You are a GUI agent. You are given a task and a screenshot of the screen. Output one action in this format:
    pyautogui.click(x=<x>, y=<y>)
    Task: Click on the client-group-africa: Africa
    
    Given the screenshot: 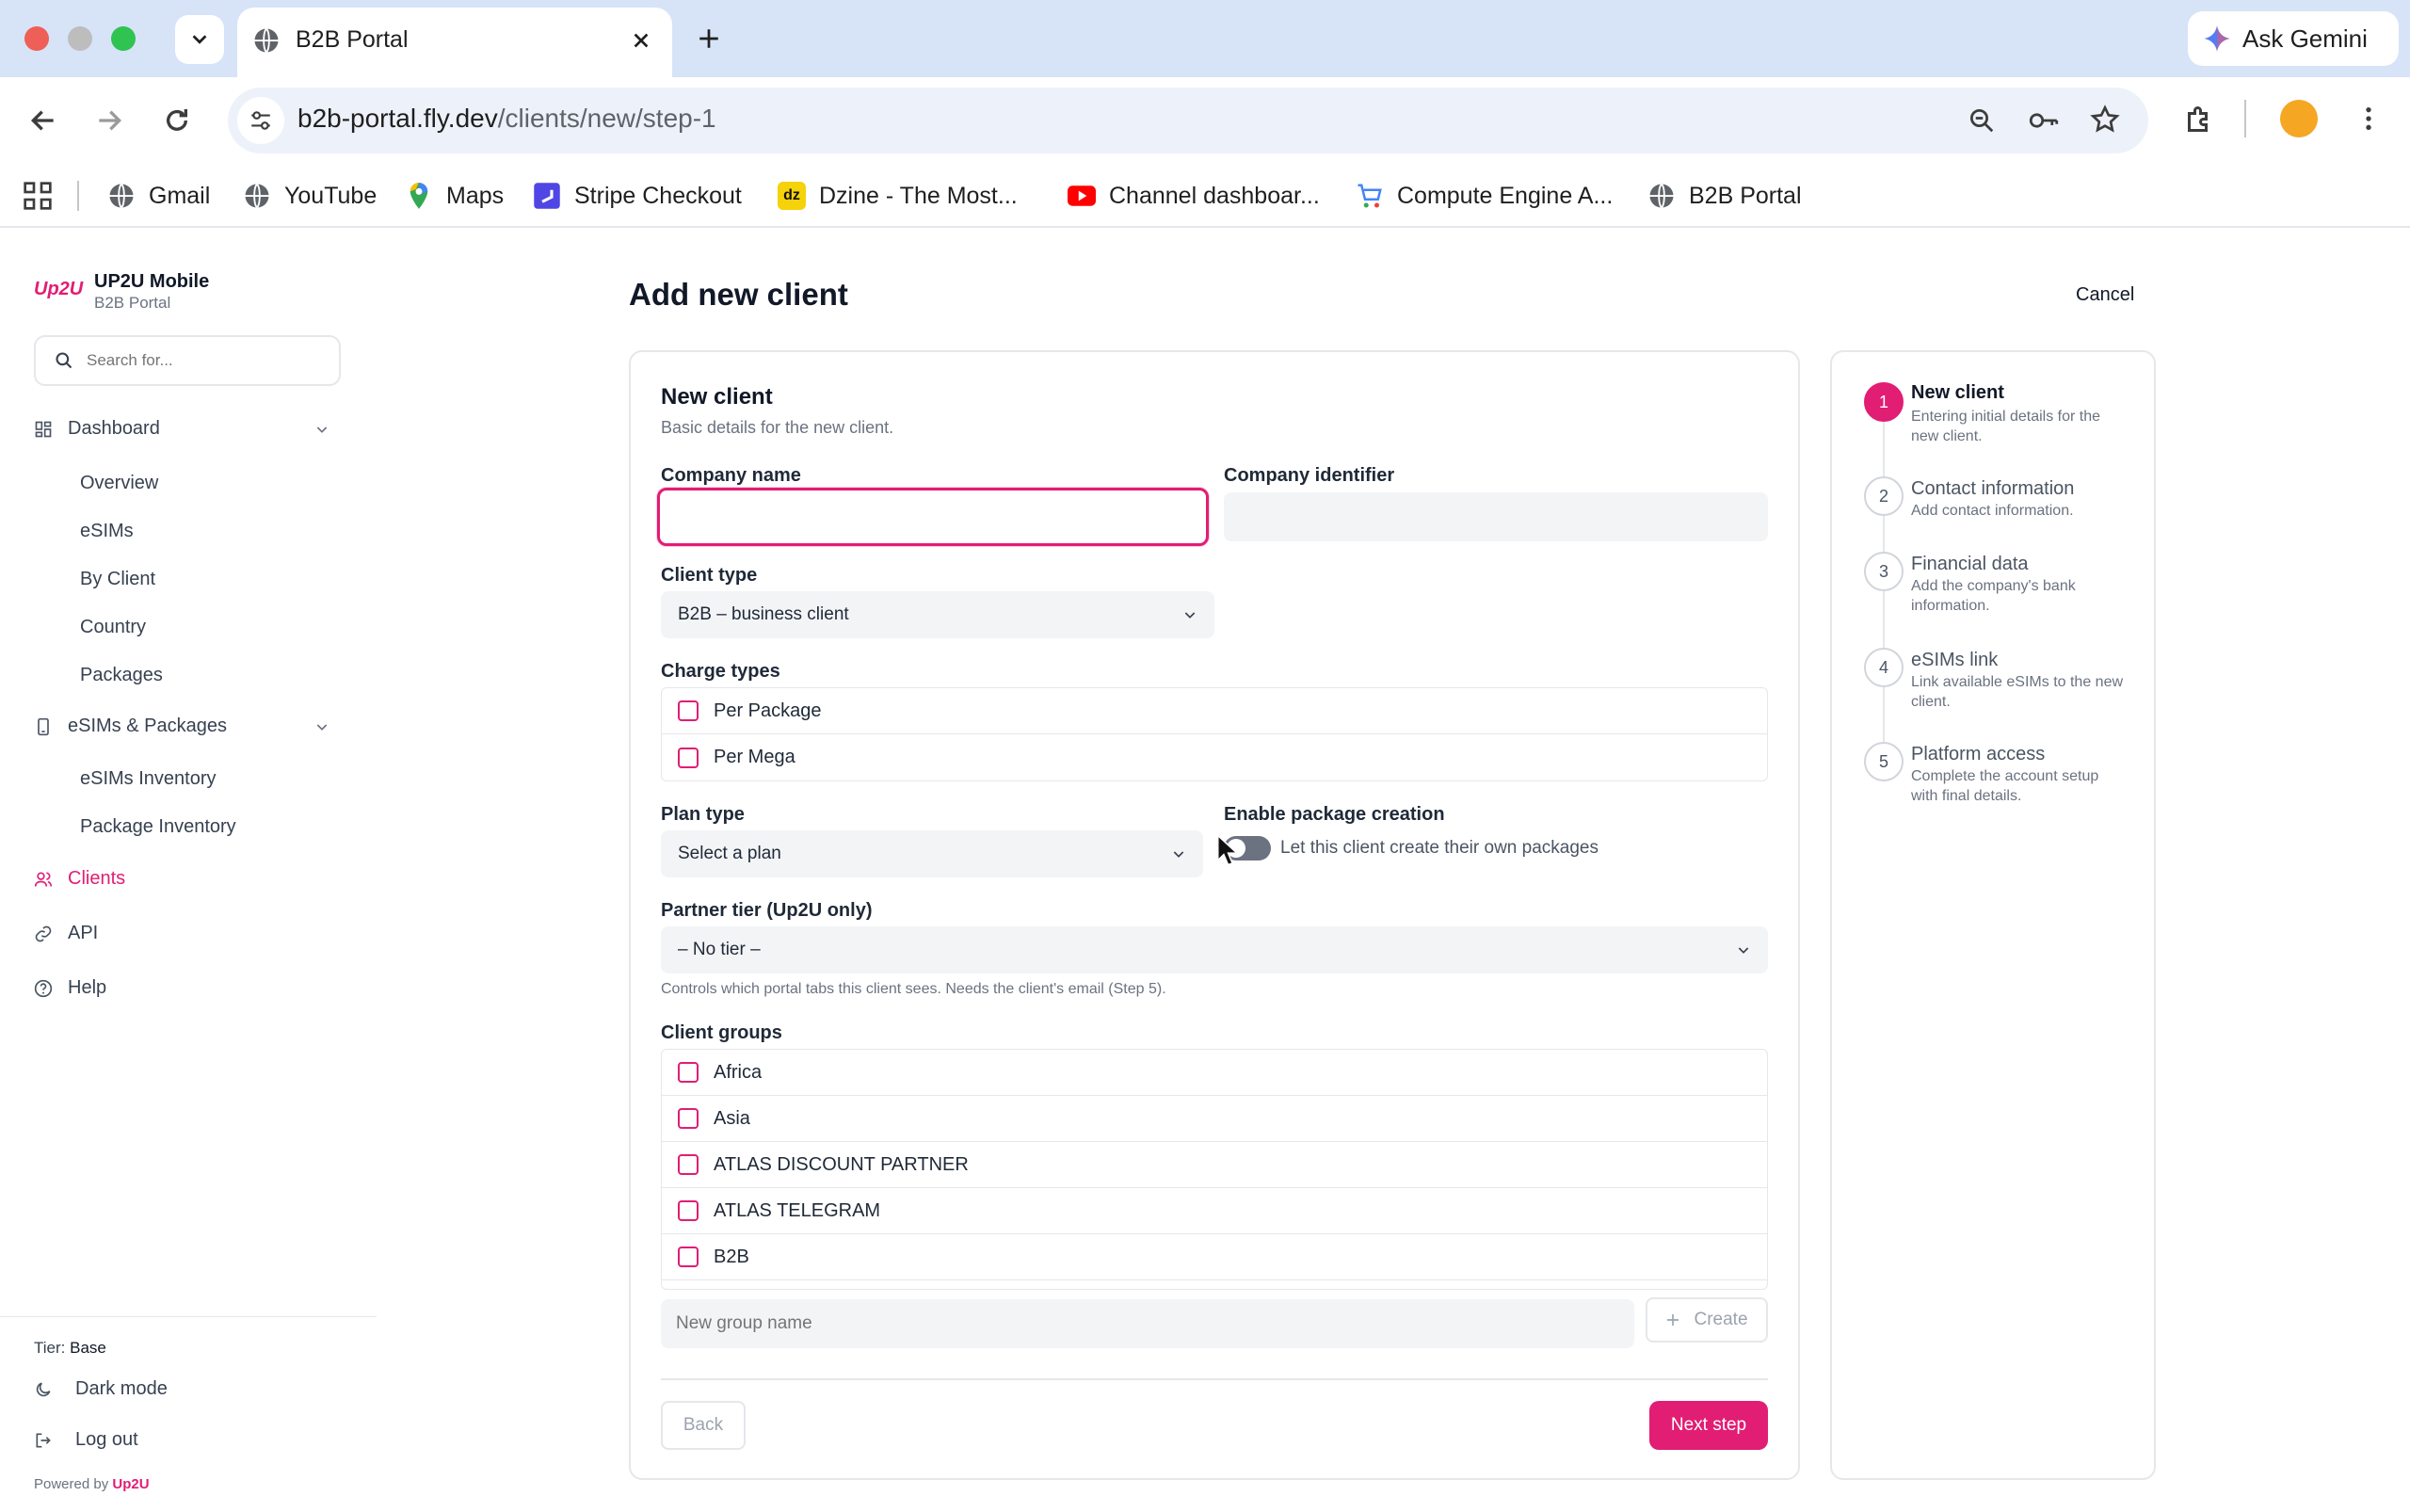 What is the action you would take?
    pyautogui.click(x=1214, y=1073)
    